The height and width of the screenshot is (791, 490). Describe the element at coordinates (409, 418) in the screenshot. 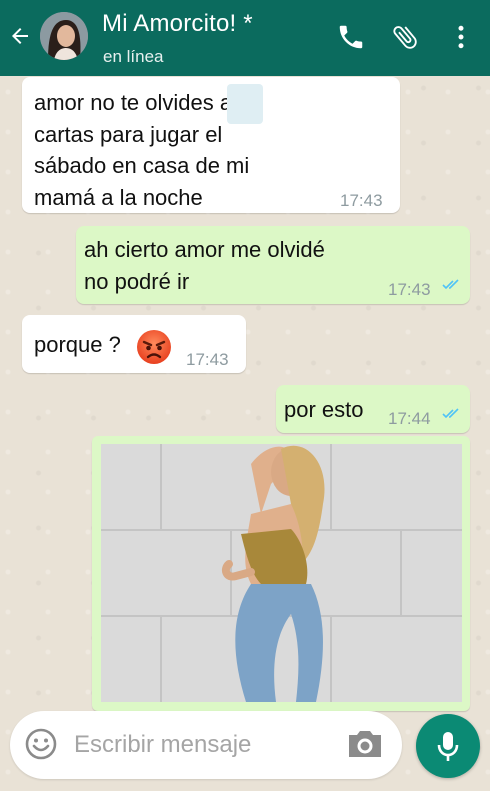

I see `message-time: 17:44` at that location.